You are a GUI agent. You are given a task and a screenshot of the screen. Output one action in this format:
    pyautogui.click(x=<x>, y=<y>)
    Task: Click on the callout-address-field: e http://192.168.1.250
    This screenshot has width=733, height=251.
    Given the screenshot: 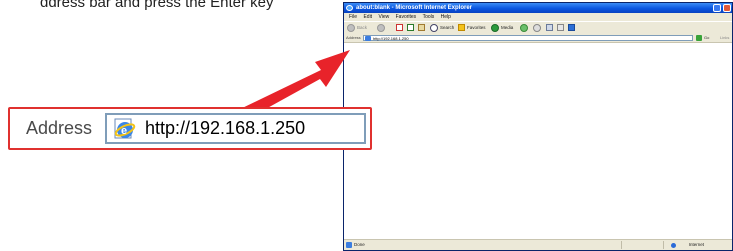 What is the action you would take?
    pyautogui.click(x=235, y=128)
    